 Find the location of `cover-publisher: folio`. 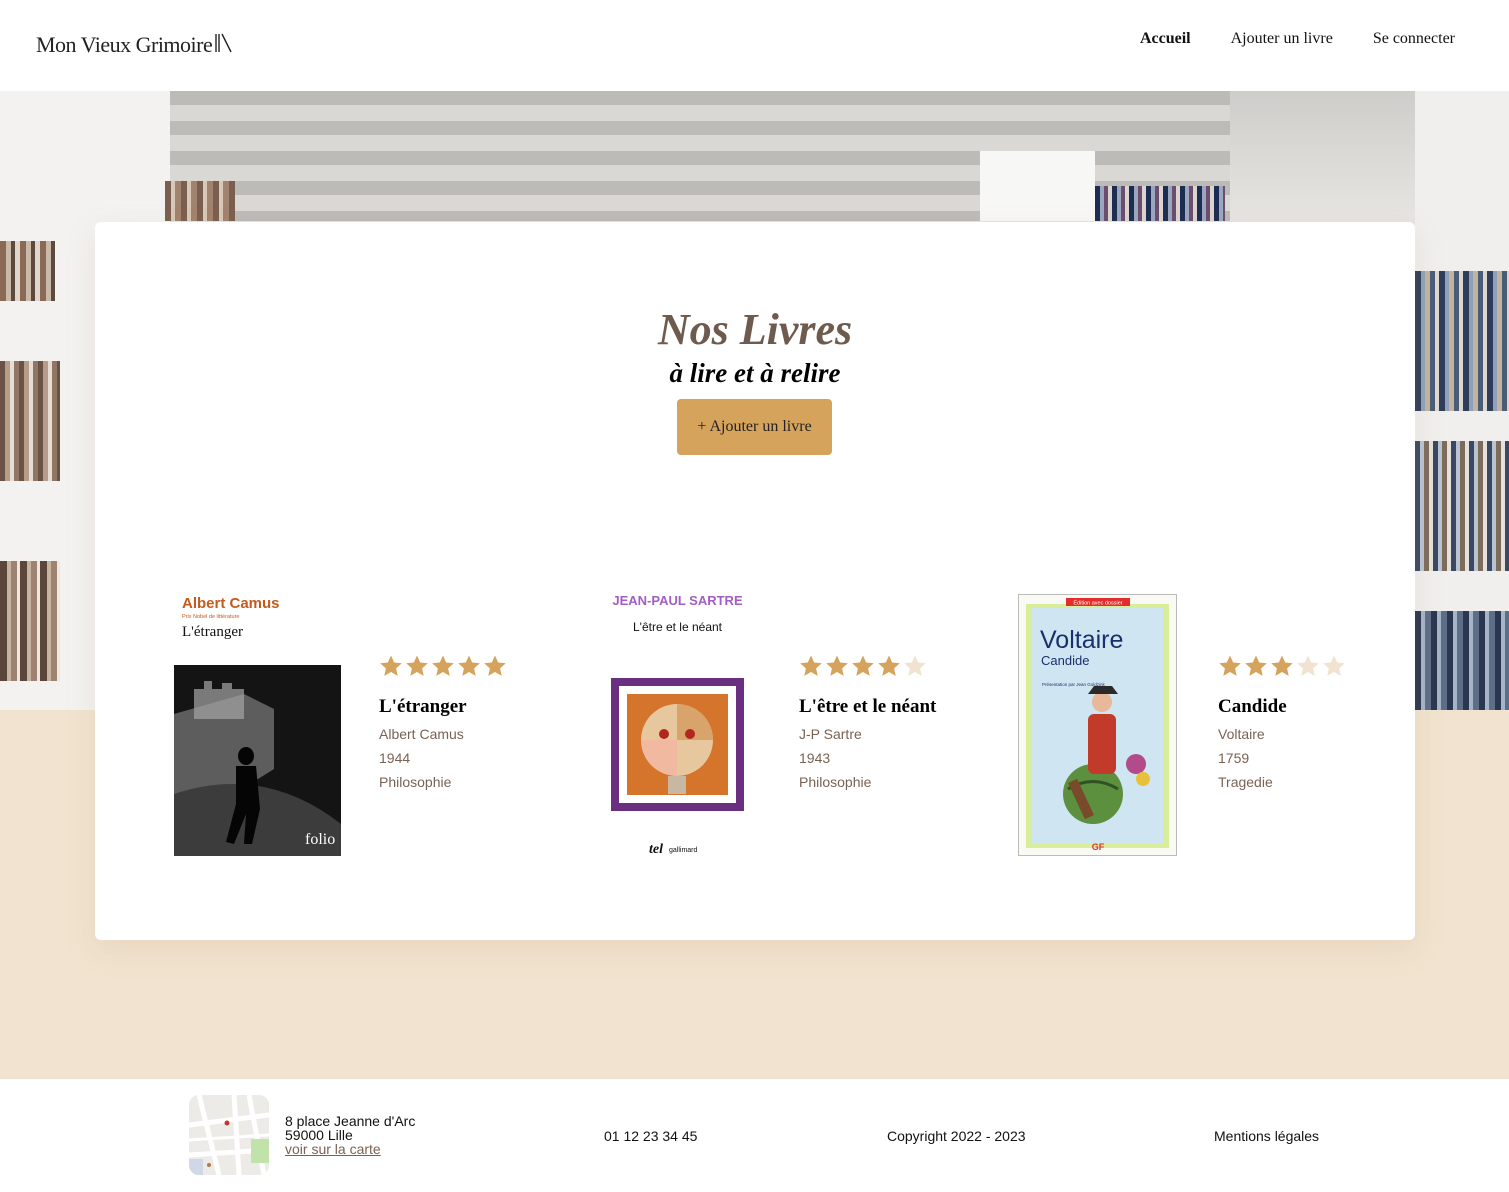

cover-publisher: folio is located at coordinates (320, 839).